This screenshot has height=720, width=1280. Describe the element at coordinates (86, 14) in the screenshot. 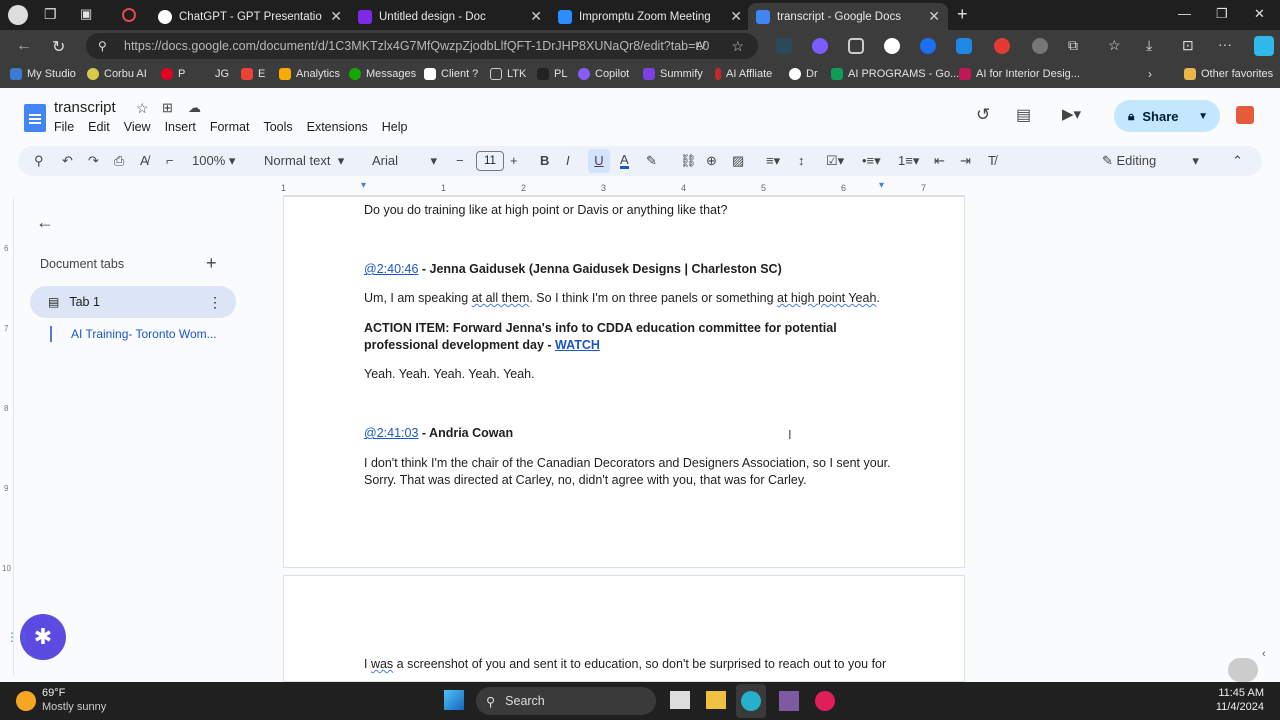

I see `tab-actions-icon: ▣` at that location.